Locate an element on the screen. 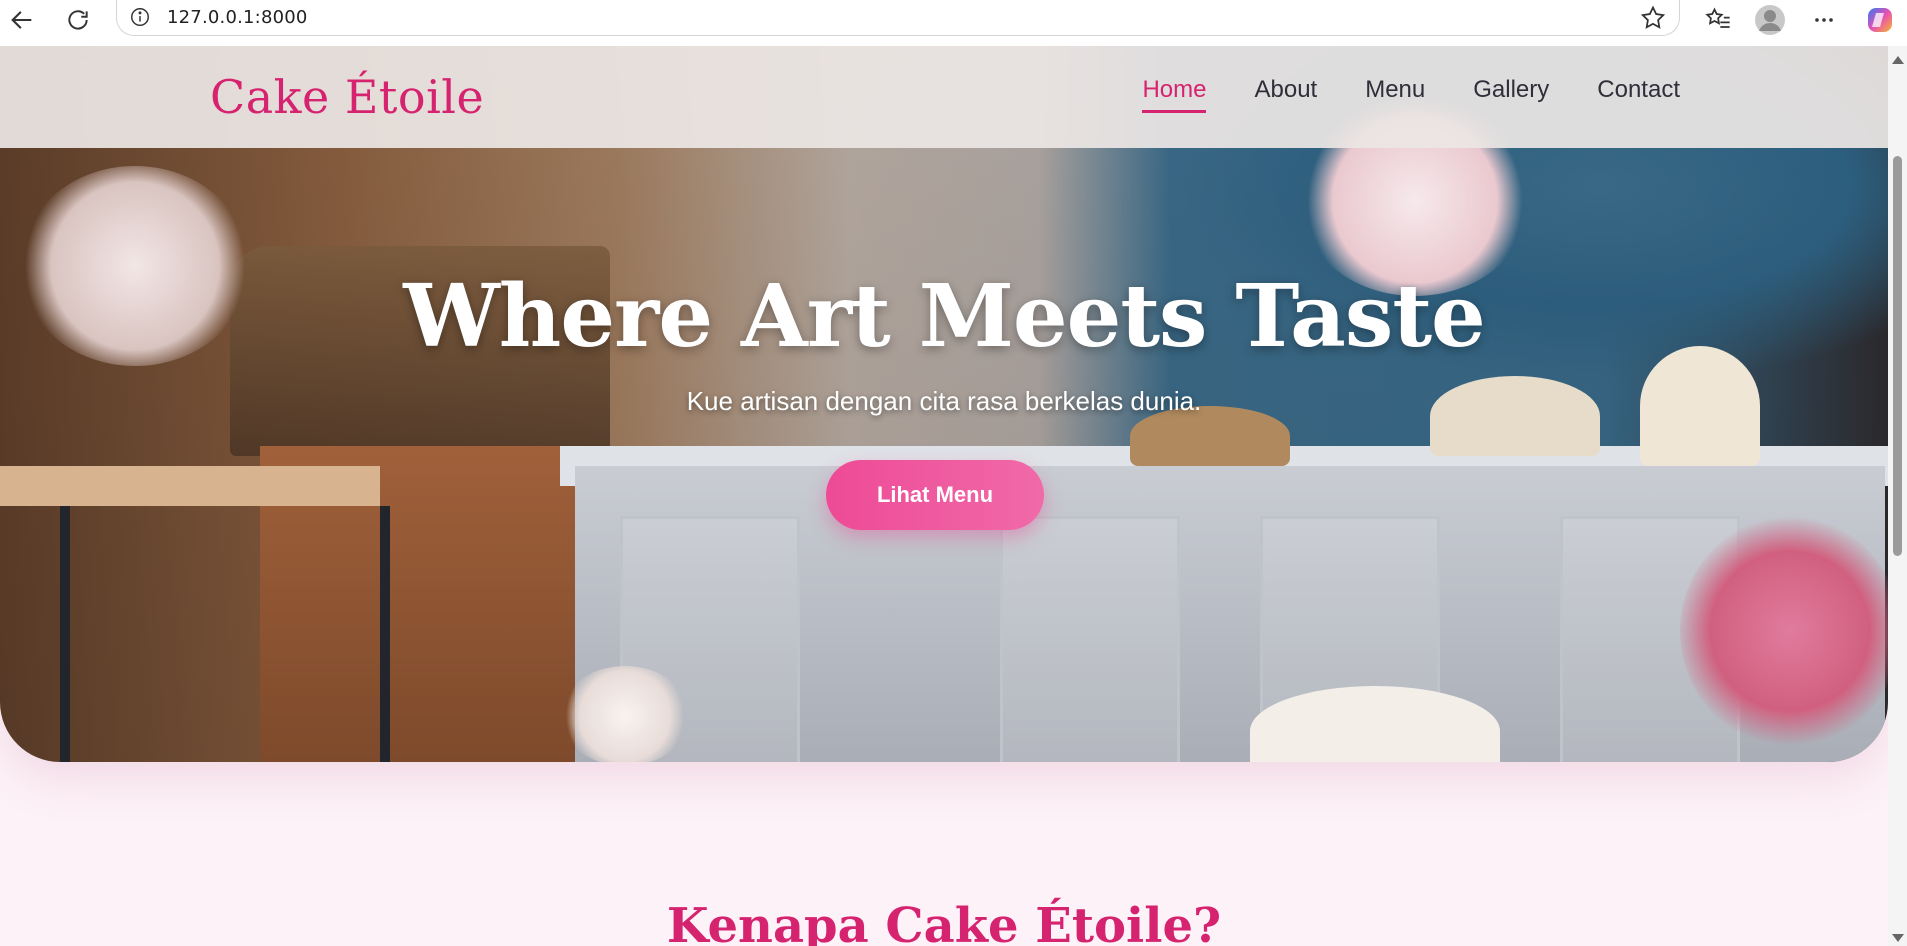 This screenshot has height=946, width=1907. scroll-down-icon is located at coordinates (1898, 938).